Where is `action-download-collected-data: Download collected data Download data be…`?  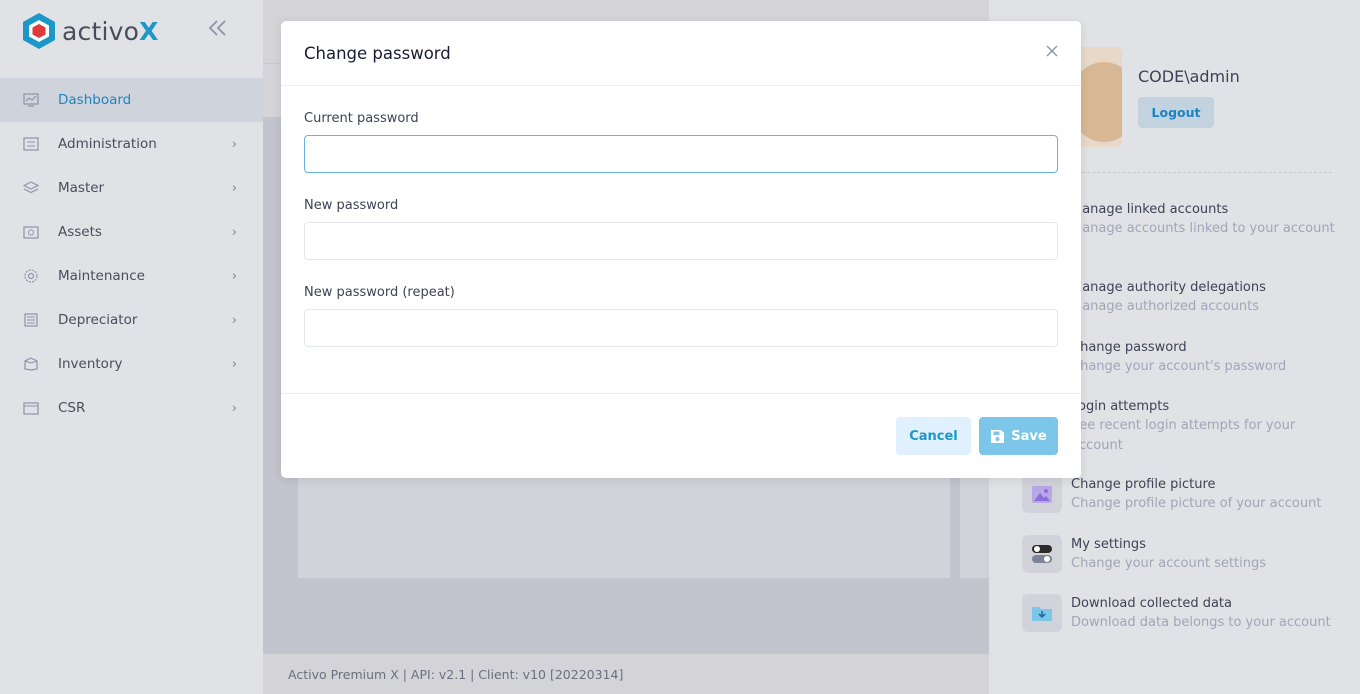
action-download-collected-data: Download collected data Download data be… is located at coordinates (1176, 613).